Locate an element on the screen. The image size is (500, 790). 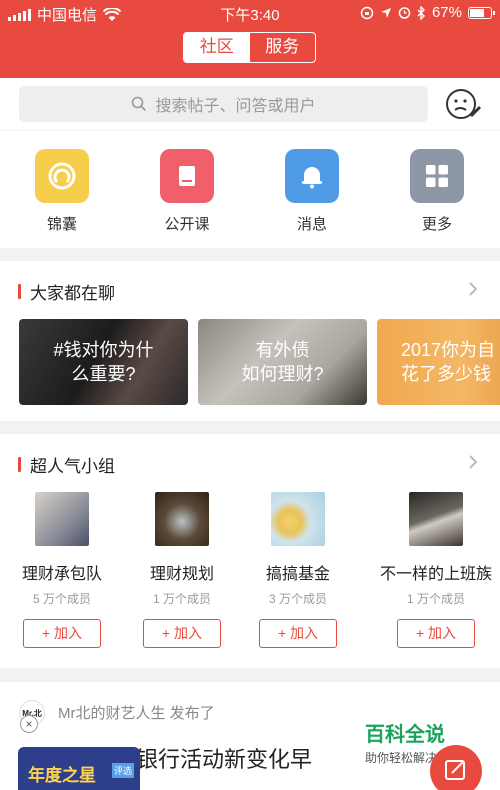
quick-item-open-course: 公开课 is located at coordinates (187, 191).